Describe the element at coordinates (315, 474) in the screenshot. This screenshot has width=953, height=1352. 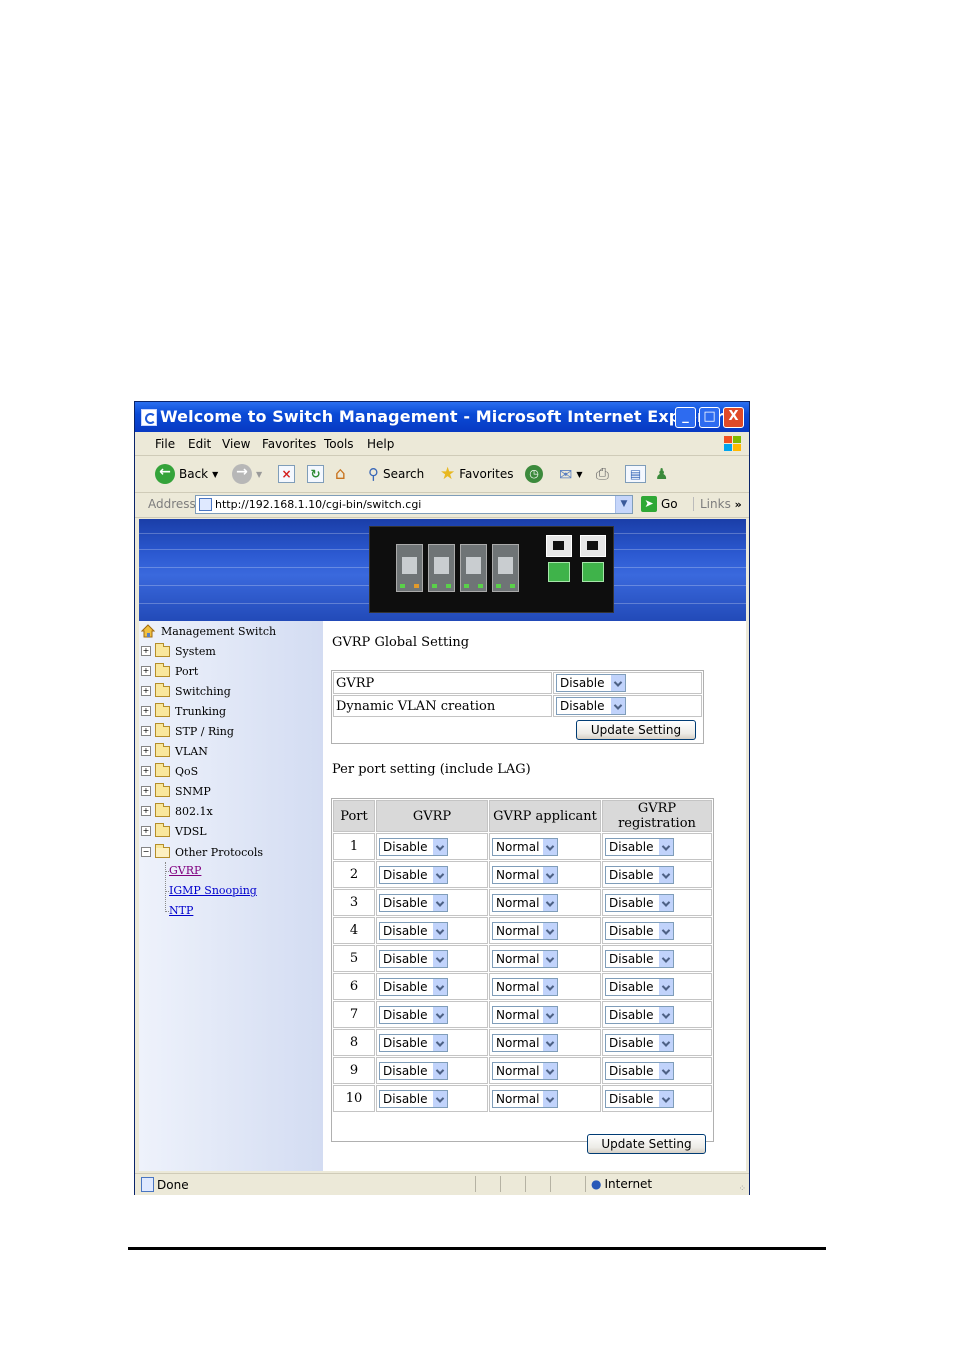
I see `refresh-button: ↻` at that location.